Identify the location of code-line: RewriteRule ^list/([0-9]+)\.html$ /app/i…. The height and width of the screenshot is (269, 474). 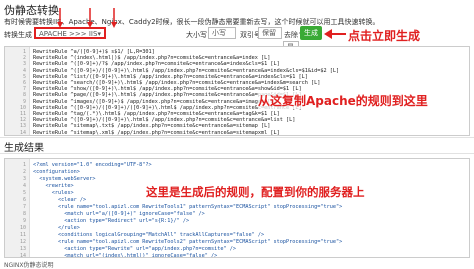
(170, 76).